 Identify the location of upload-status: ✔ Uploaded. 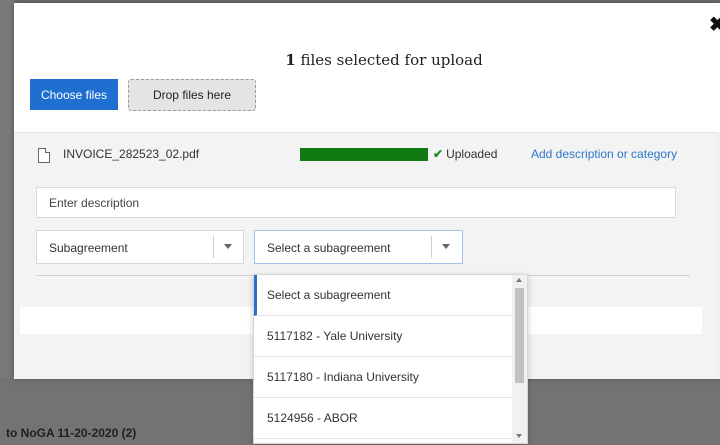
(465, 154).